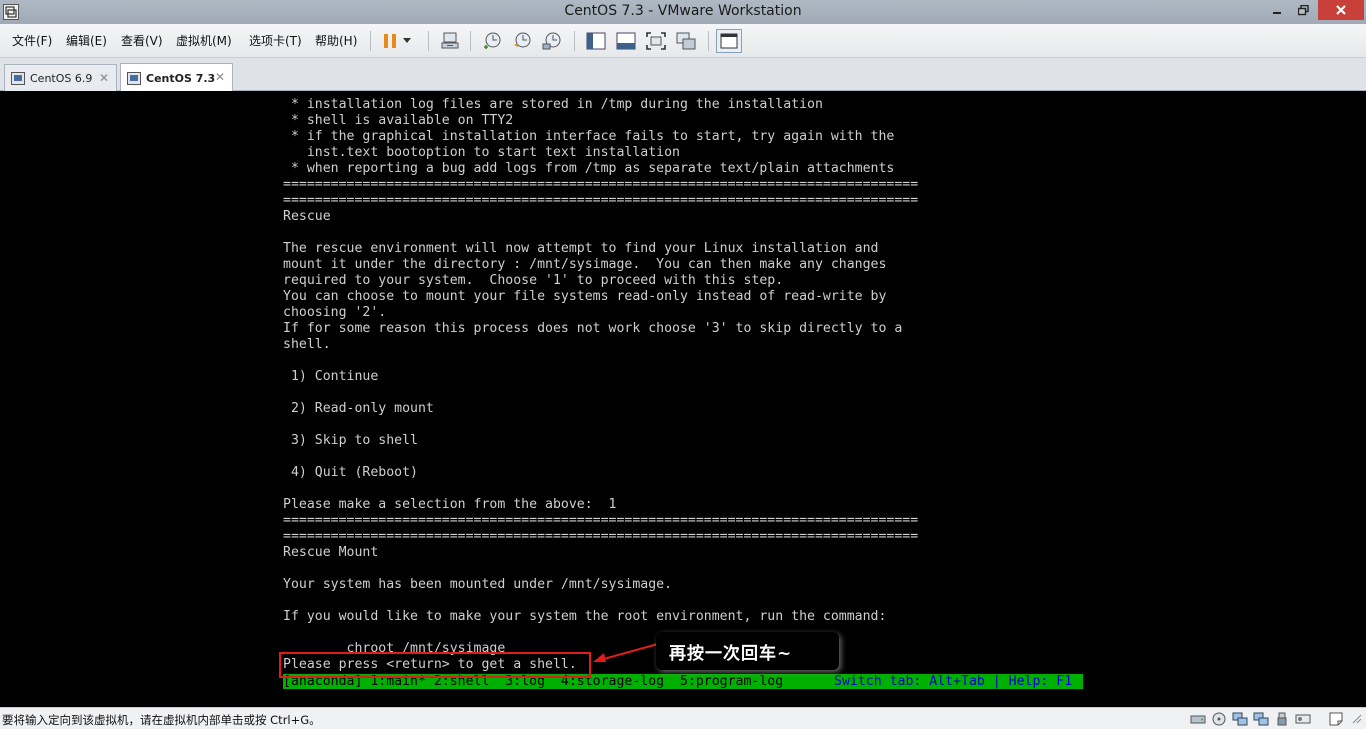  I want to click on thumbnail-bar-icon, so click(626, 41).